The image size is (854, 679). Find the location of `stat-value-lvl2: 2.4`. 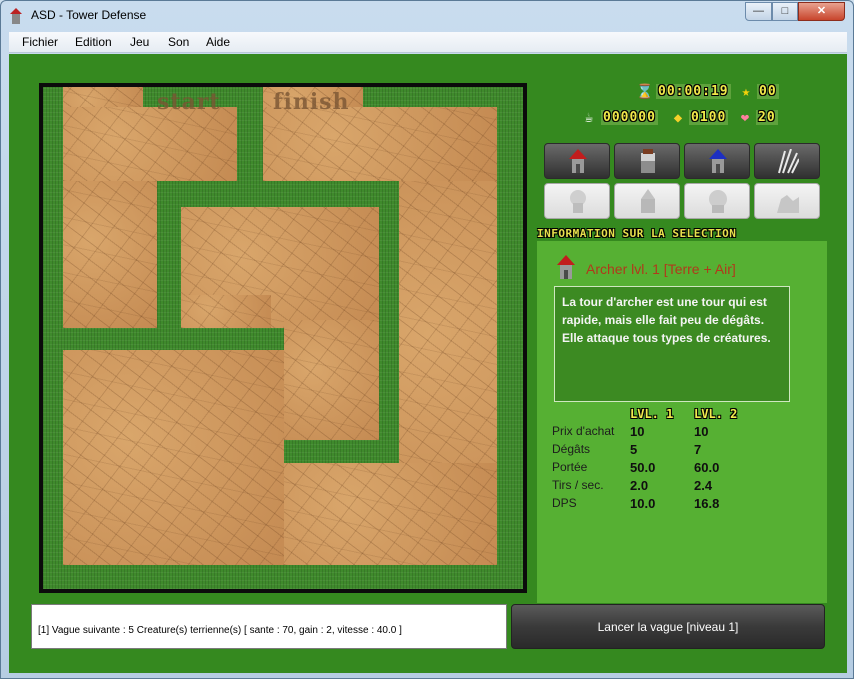

stat-value-lvl2: 2.4 is located at coordinates (703, 485).